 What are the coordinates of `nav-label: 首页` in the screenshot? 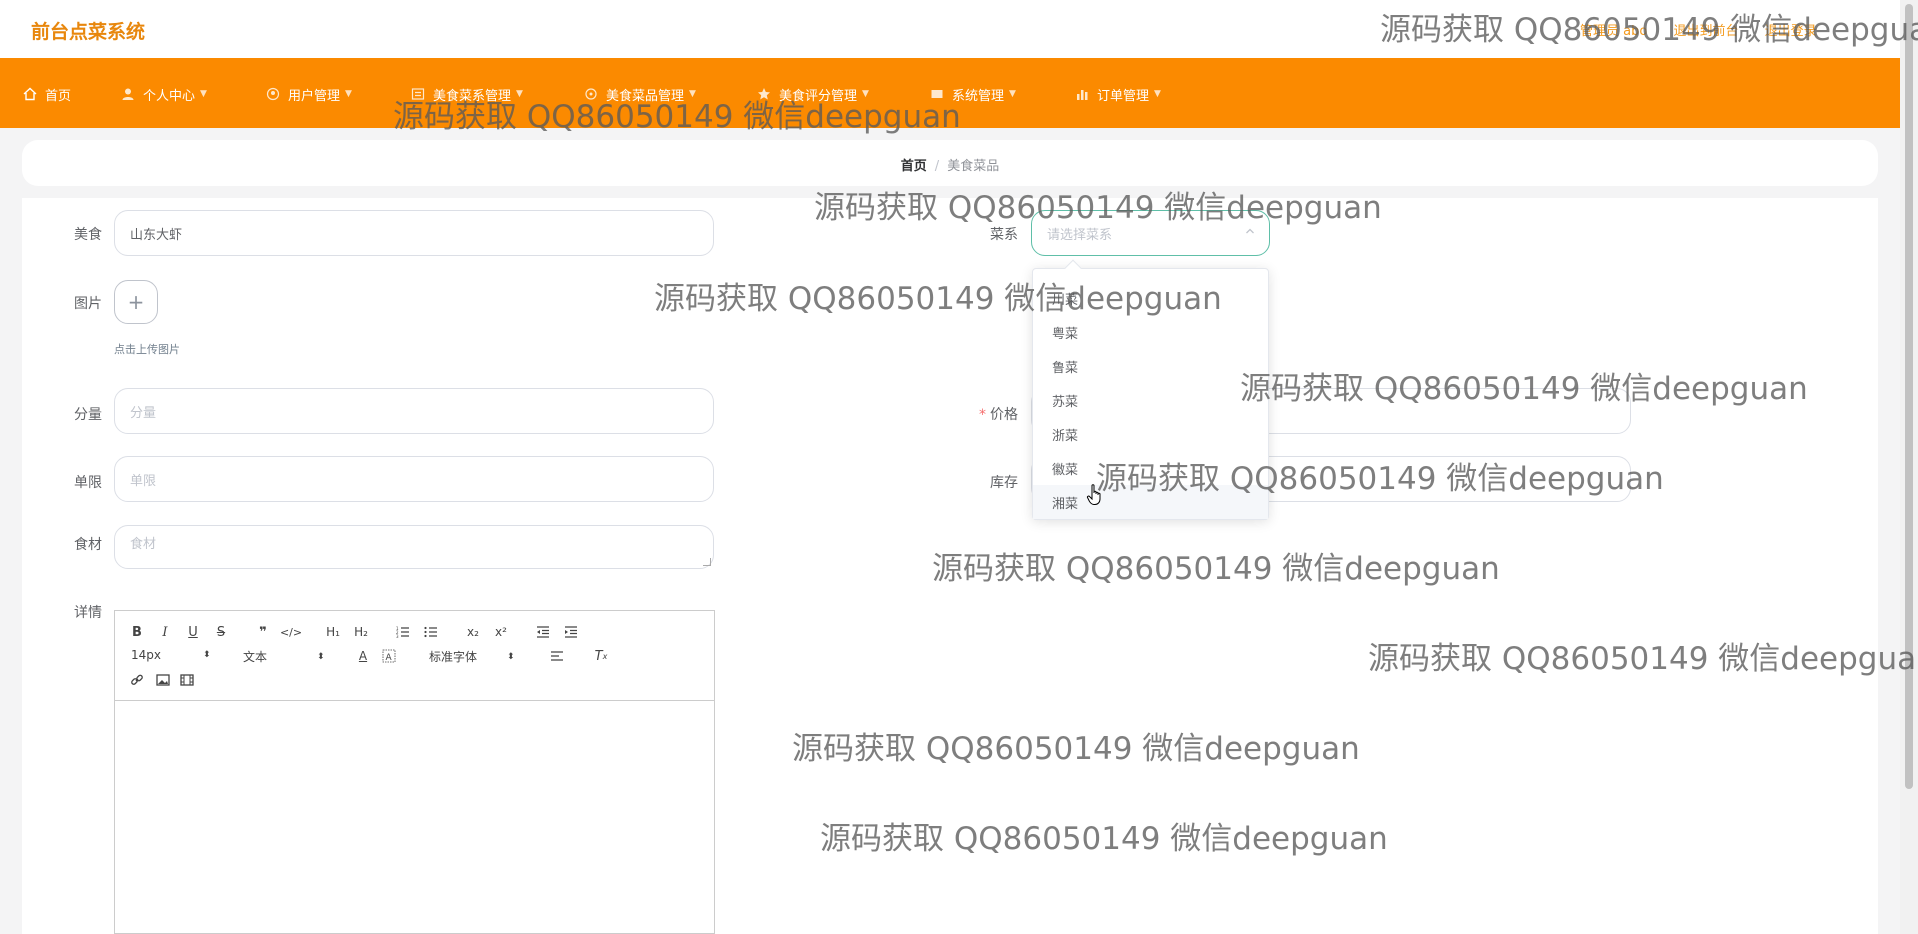 It's located at (58, 96).